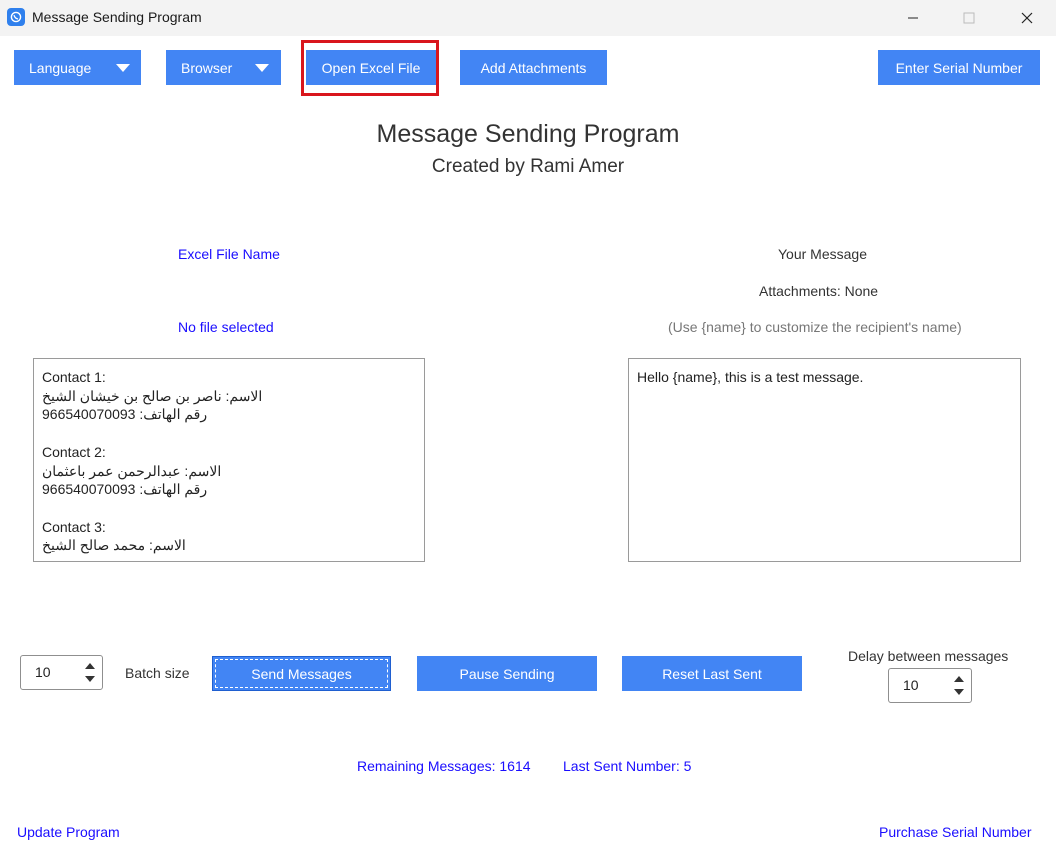 Image resolution: width=1056 pixels, height=847 pixels. Describe the element at coordinates (913, 18) in the screenshot. I see `minimize-button` at that location.